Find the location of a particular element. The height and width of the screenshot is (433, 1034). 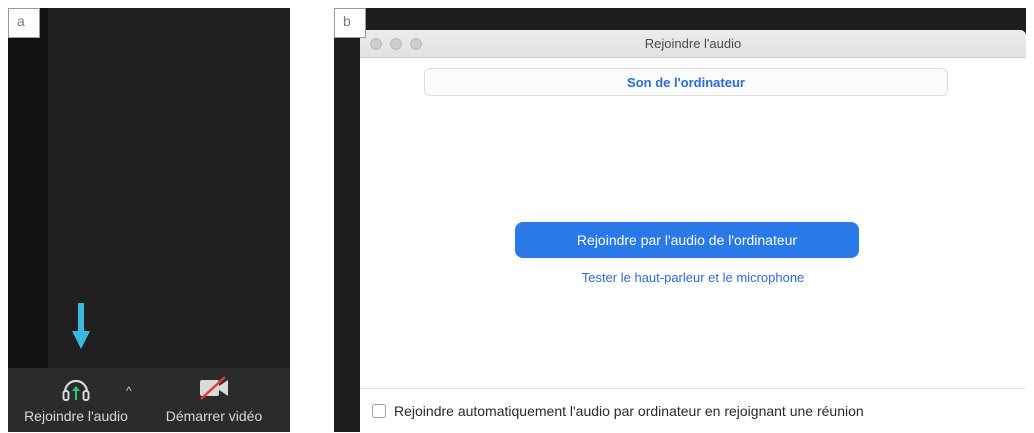

join-audio-button: Rejoindre l'audio is located at coordinates (76, 401).